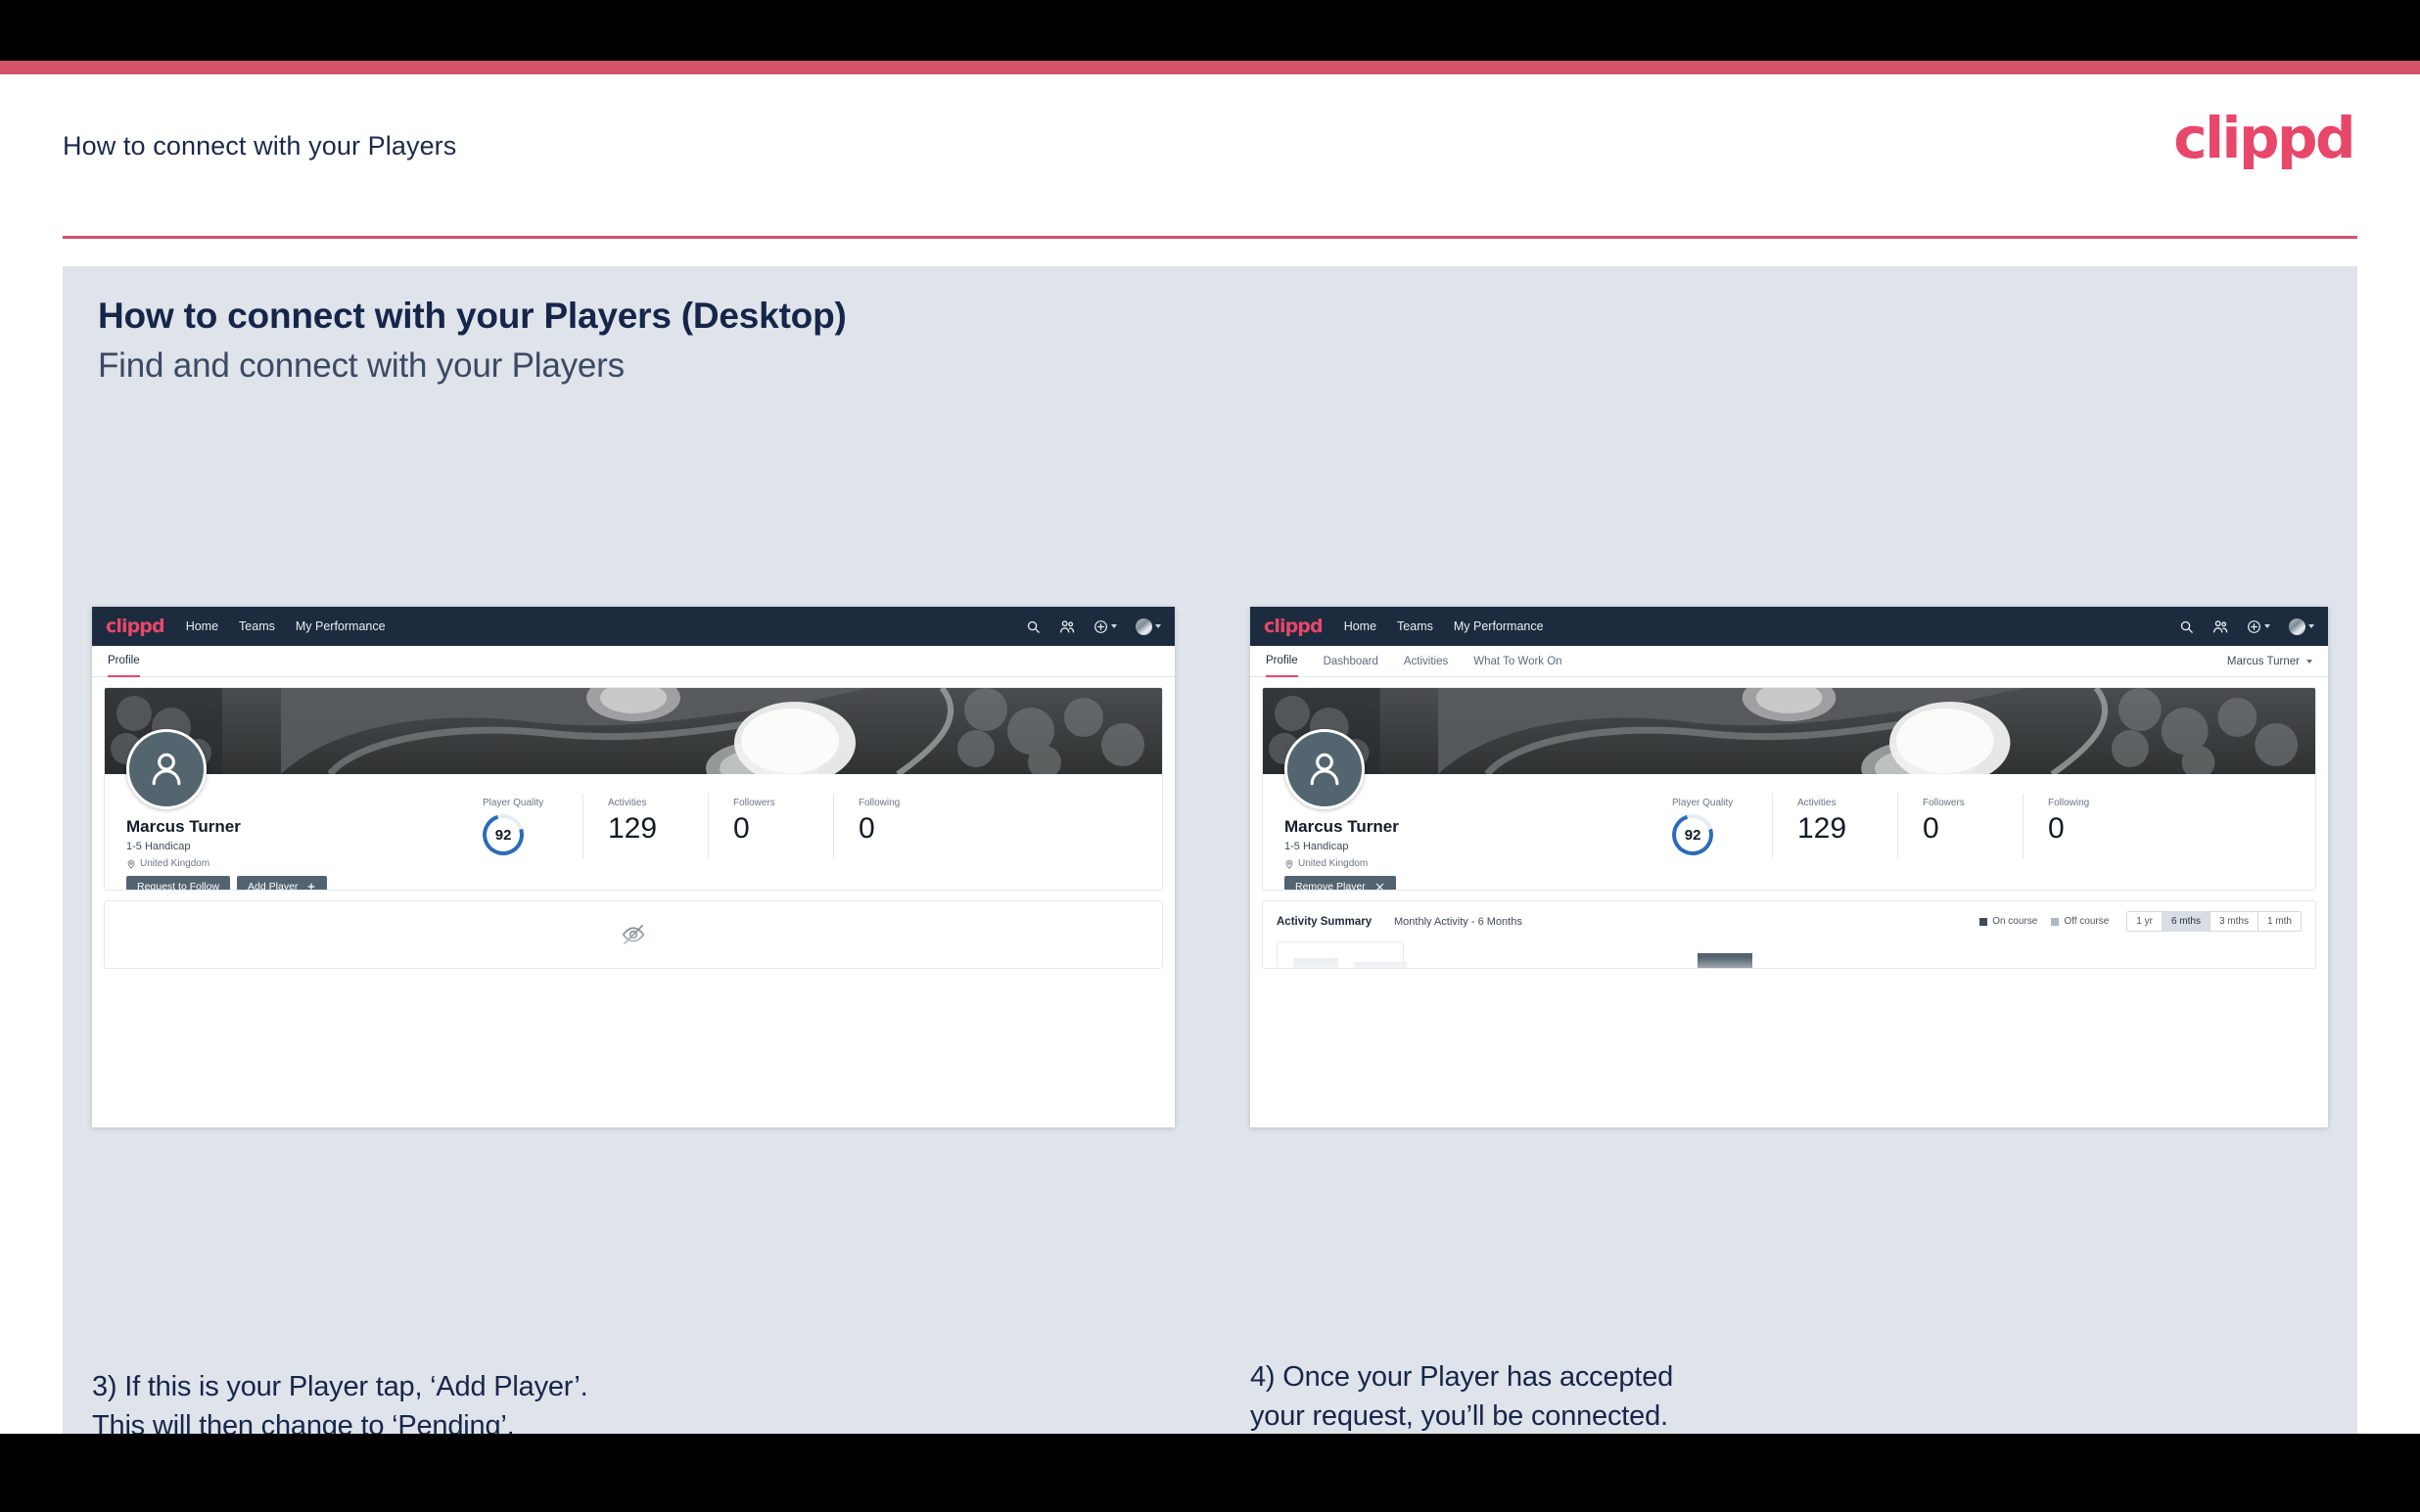 This screenshot has height=1512, width=2420. I want to click on accent-stripe-top, so click(1210, 67).